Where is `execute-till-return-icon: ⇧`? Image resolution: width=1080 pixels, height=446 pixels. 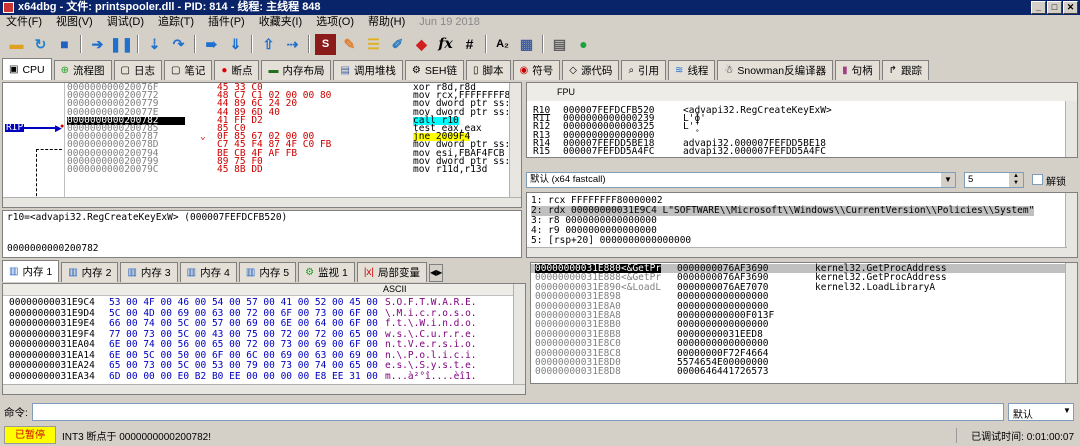
execute-till-return-icon: ⇧ is located at coordinates (268, 44).